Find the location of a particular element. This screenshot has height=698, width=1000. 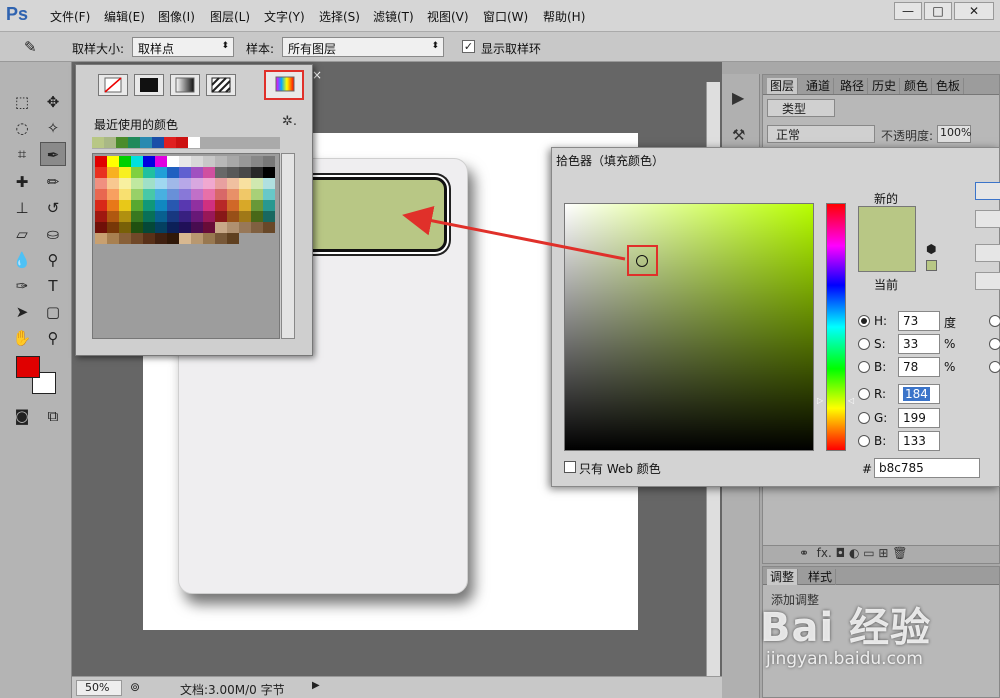

annotation-arrow is located at coordinates (514, 233).